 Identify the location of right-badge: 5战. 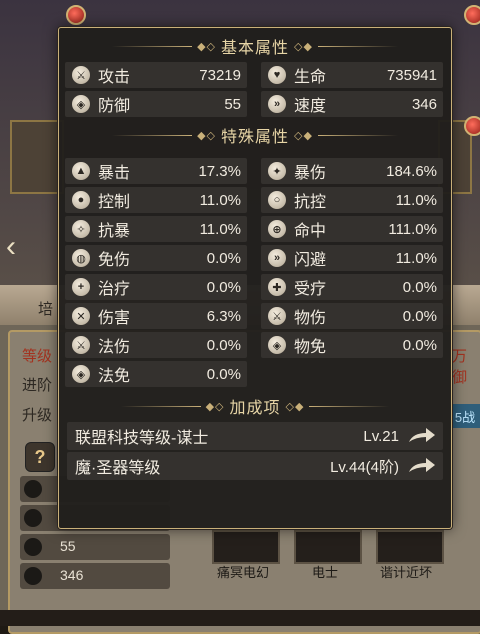
(465, 416).